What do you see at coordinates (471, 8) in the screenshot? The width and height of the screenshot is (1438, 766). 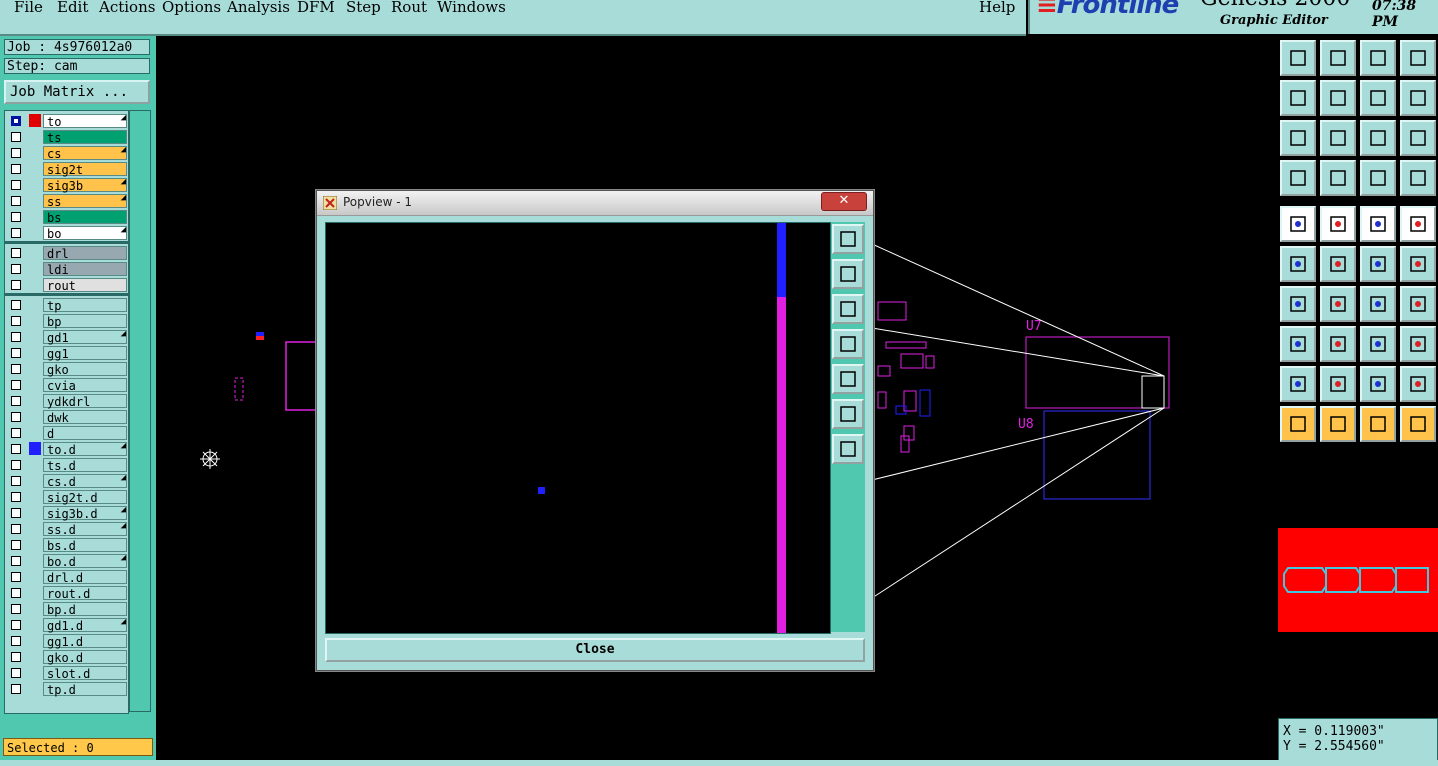 I see `menu-windows: Windows` at bounding box center [471, 8].